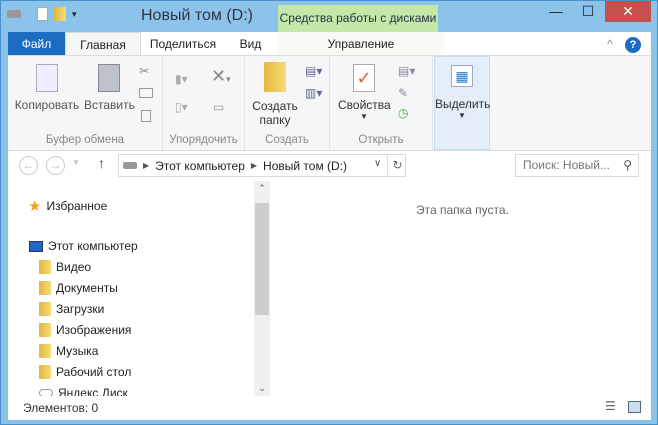  Describe the element at coordinates (181, 107) in the screenshot. I see `copy-to-icon: ▯▾` at that location.